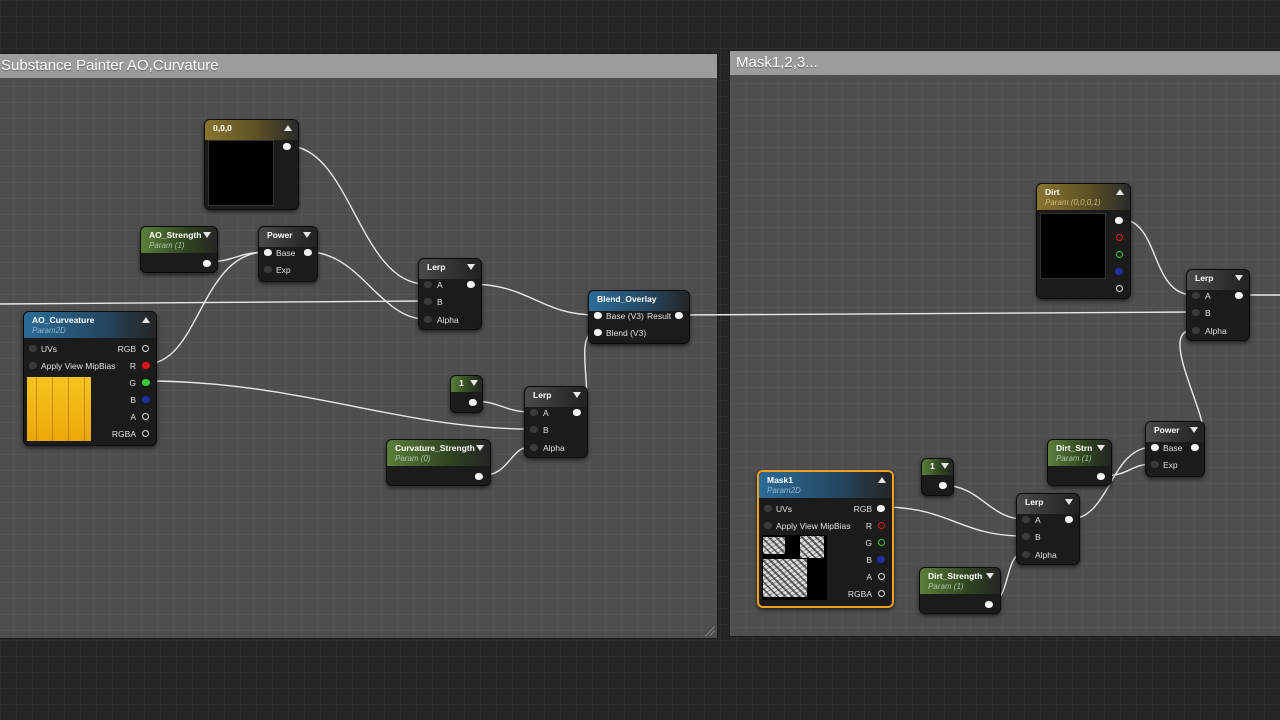  I want to click on node-header: Dirt_Strength Param (1), so click(960, 581).